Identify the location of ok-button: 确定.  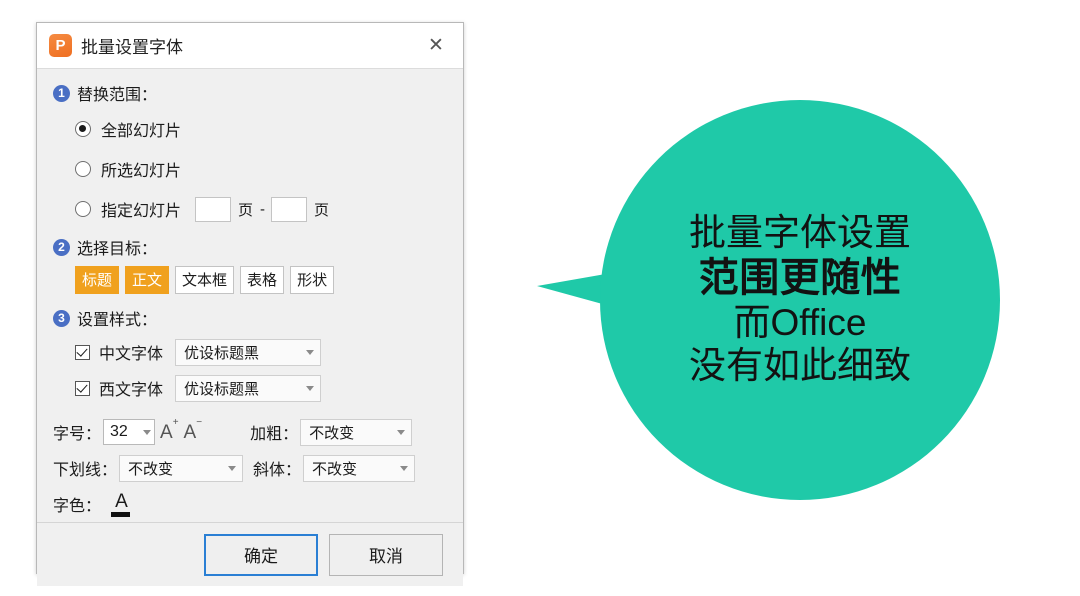
(261, 554).